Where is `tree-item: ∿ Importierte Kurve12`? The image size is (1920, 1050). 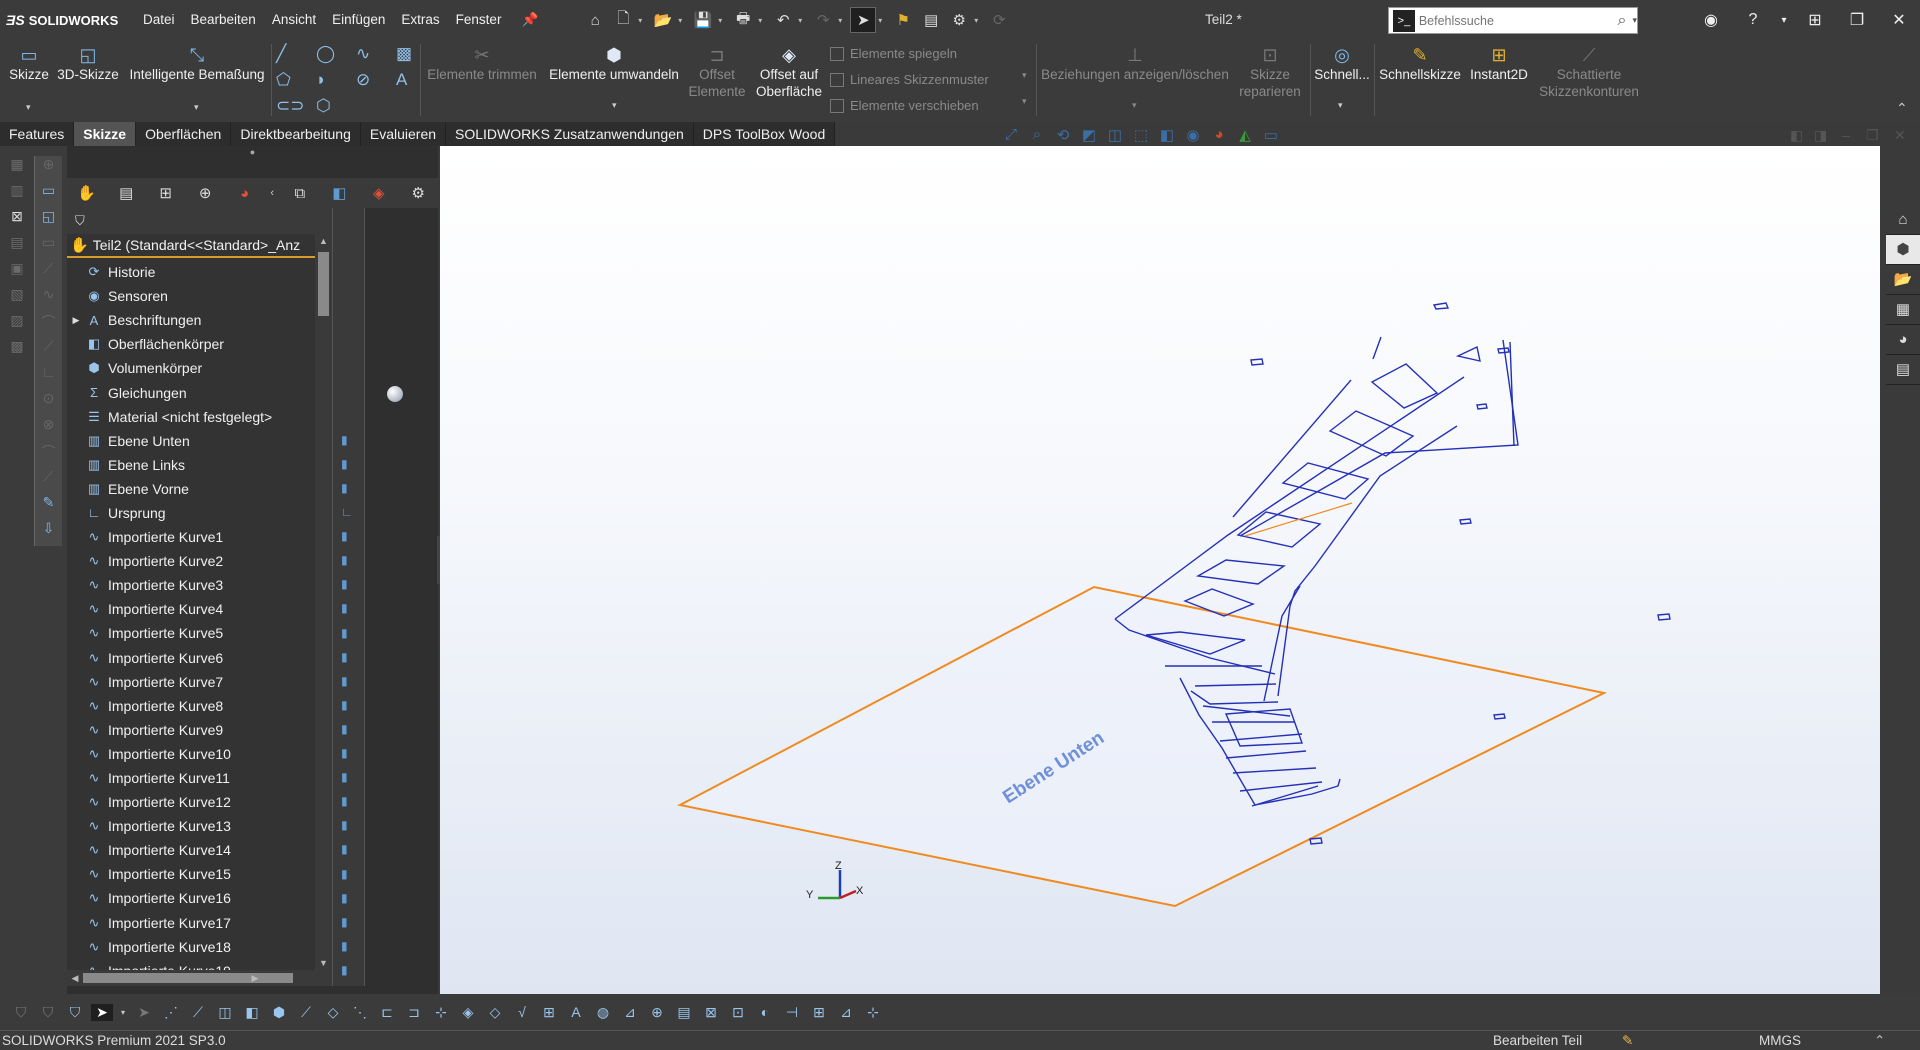
tree-item: ∿ Importierte Kurve12 is located at coordinates (169, 802).